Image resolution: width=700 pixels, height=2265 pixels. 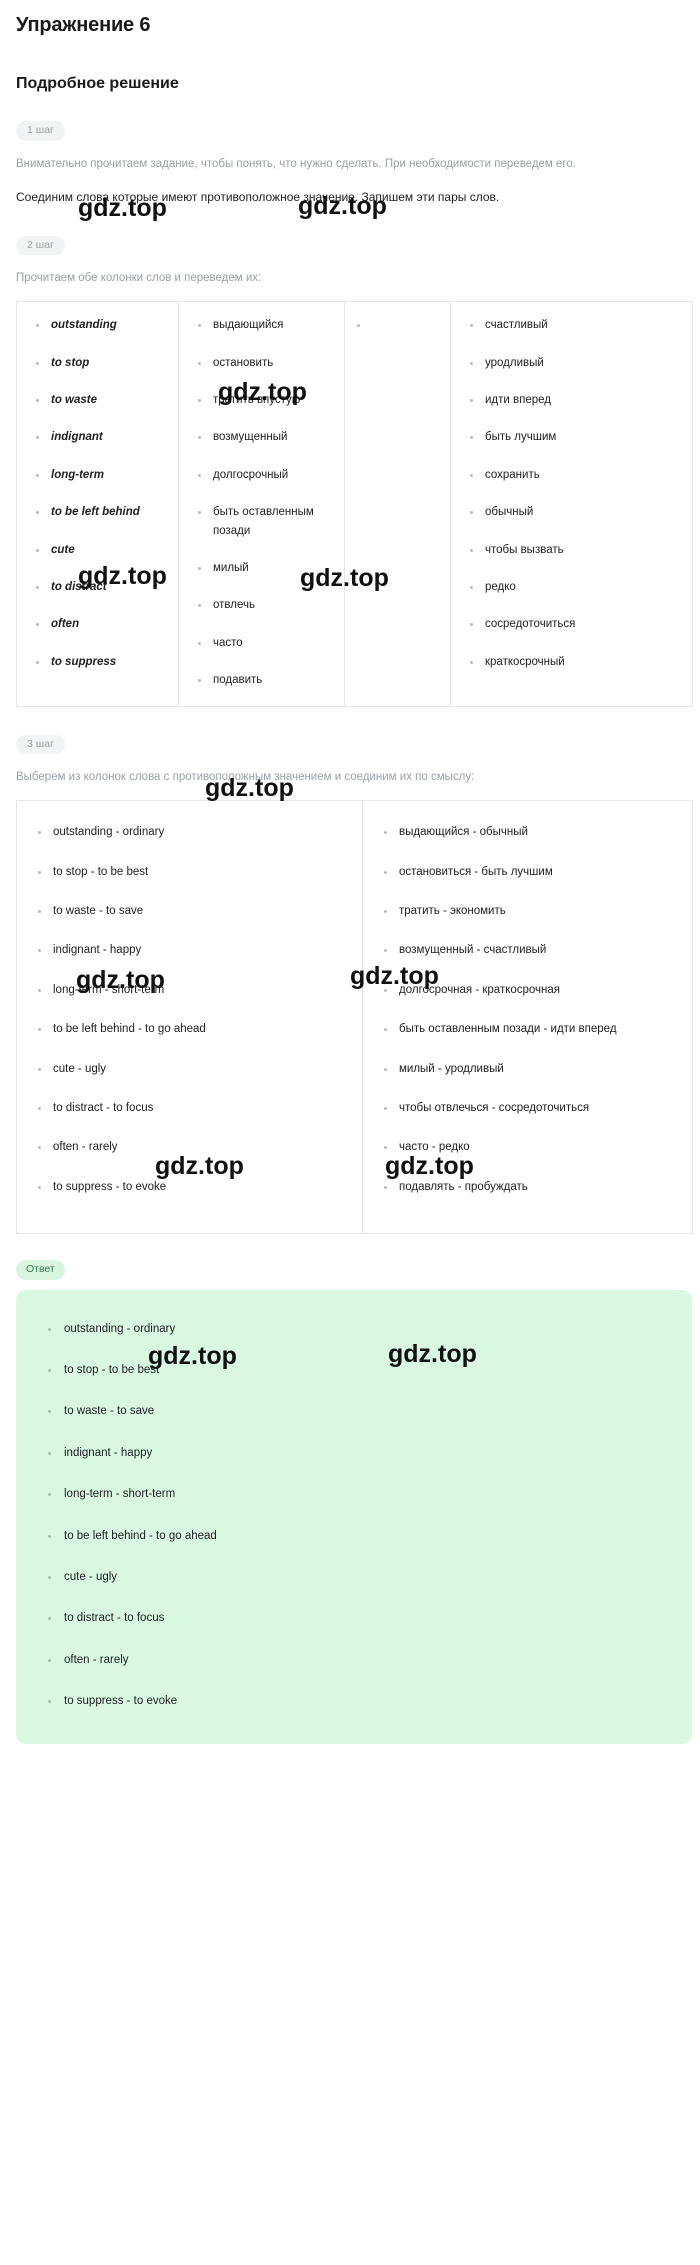 I want to click on list-item: остановиться - быть лучшим, so click(x=521, y=872).